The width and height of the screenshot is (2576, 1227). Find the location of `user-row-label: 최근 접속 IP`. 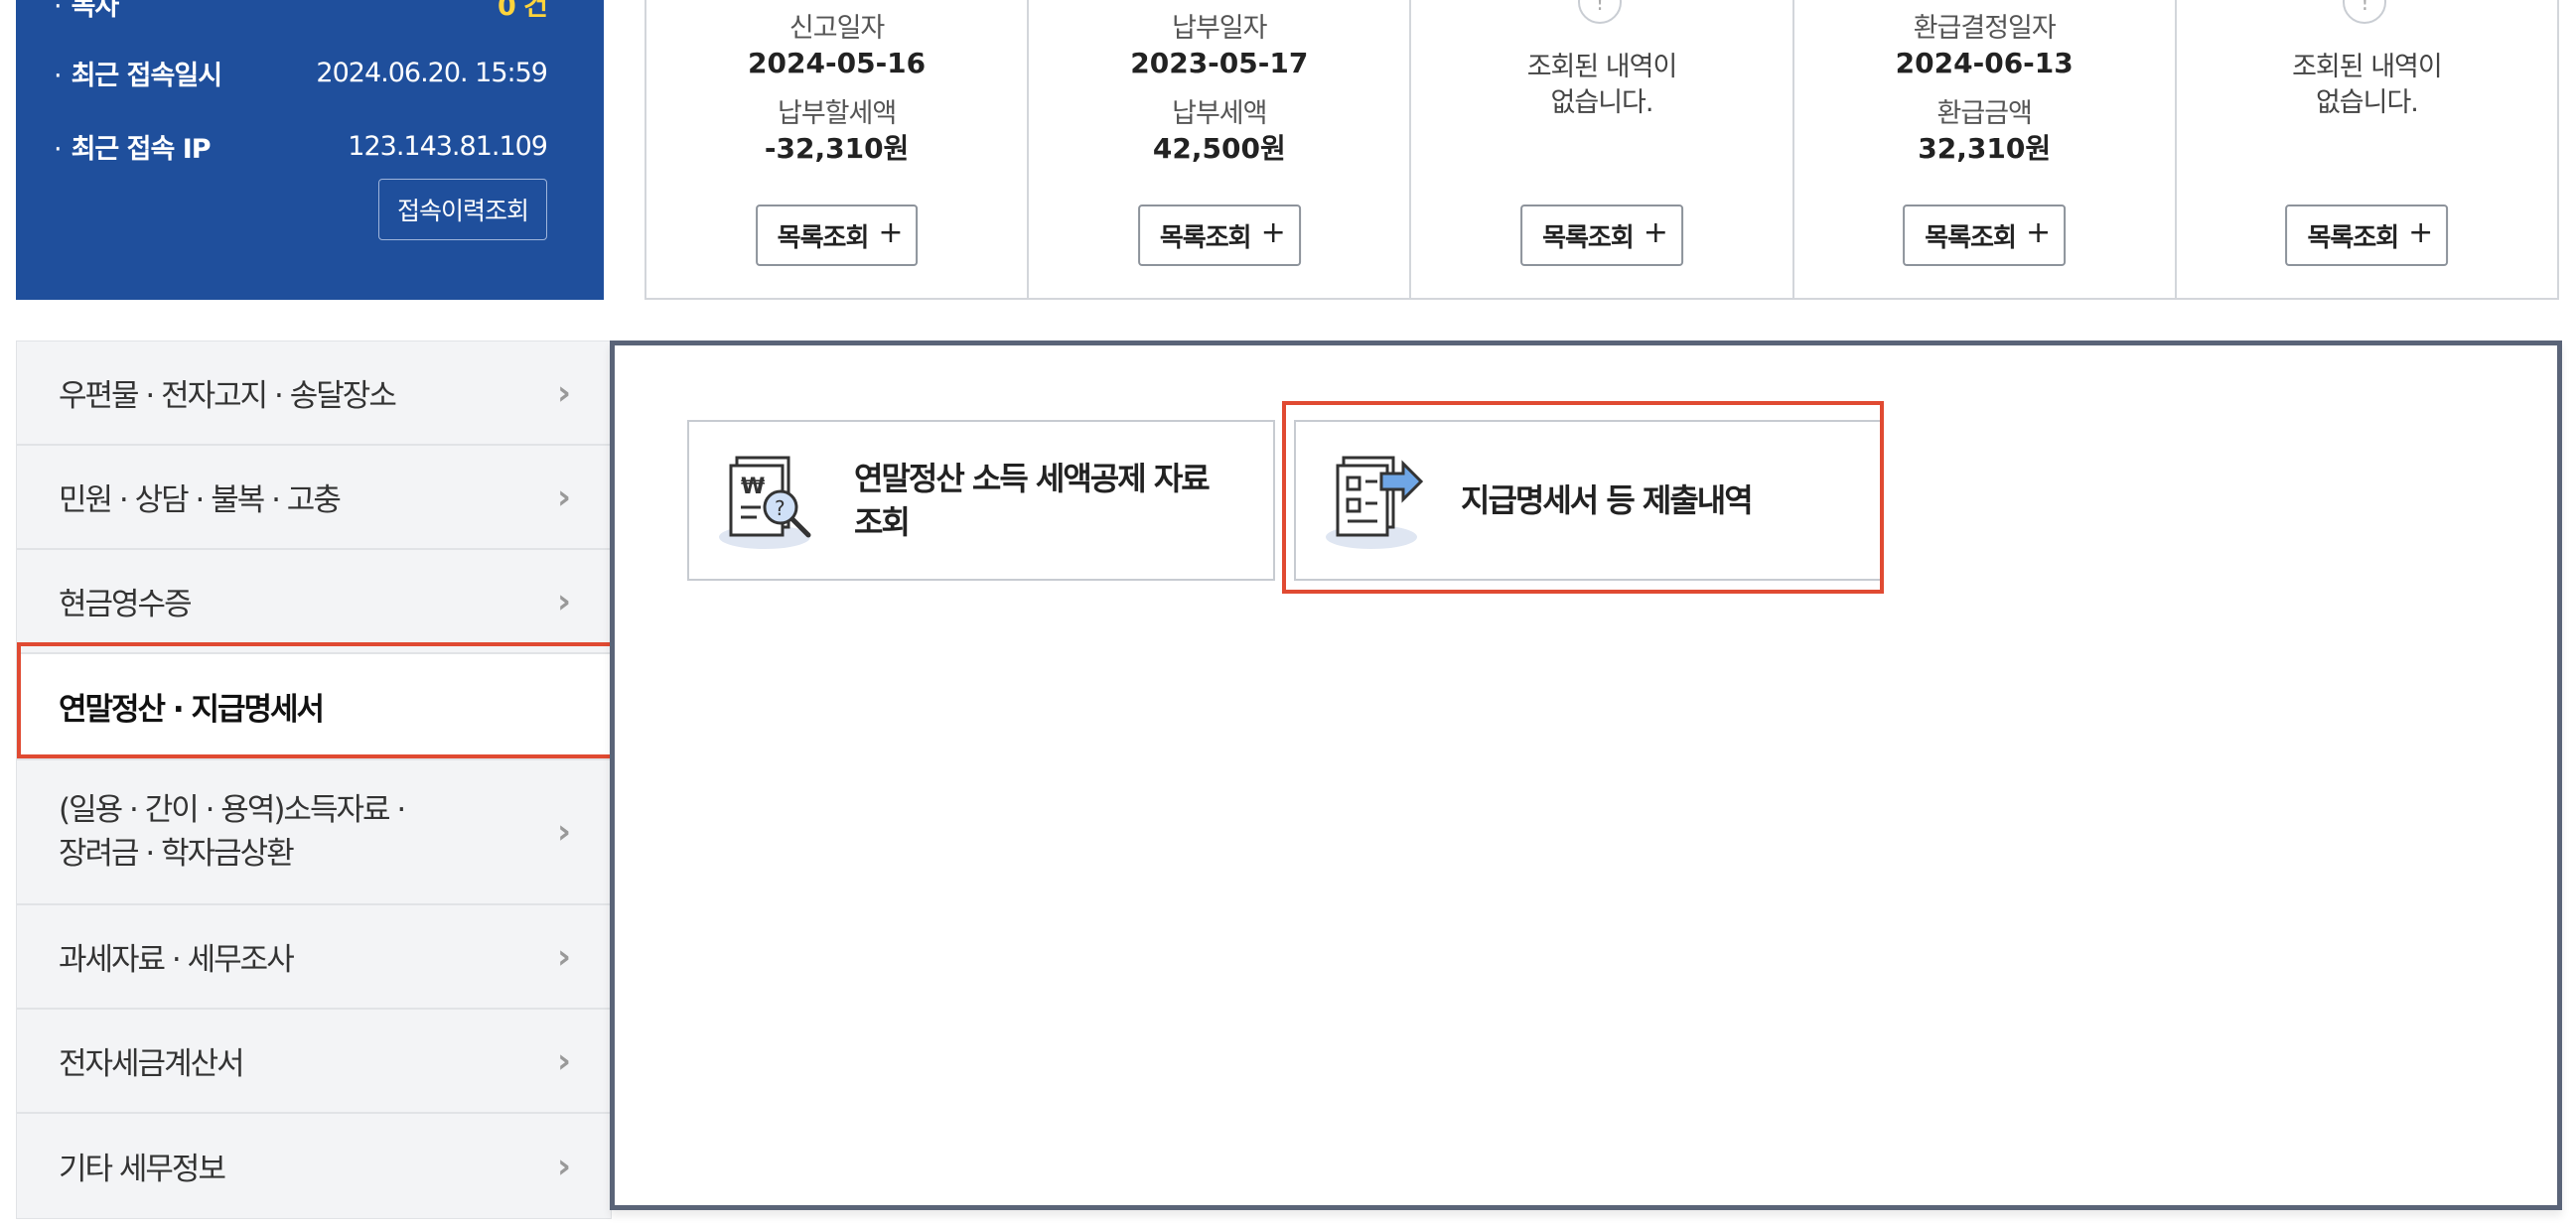

user-row-label: 최근 접속 IP is located at coordinates (133, 146).